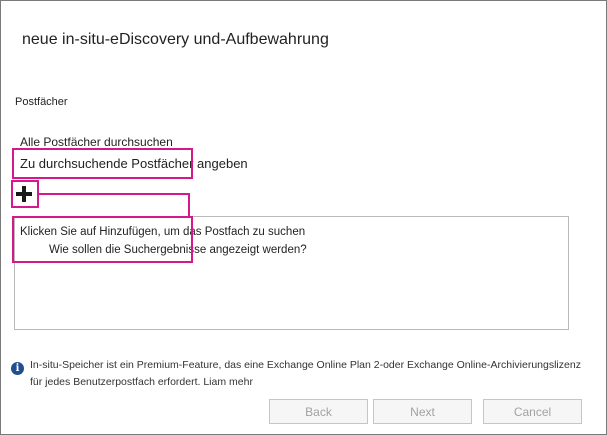  Describe the element at coordinates (175, 39) in the screenshot. I see `dialog-title: neue in-situ-eDiscovery und-Aufbewahrung` at that location.